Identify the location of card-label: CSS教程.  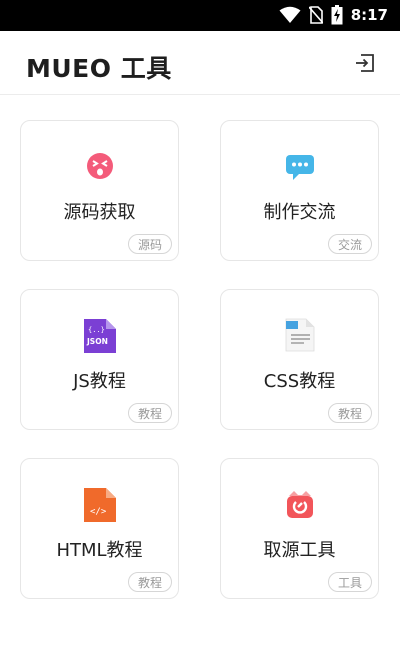
(299, 381).